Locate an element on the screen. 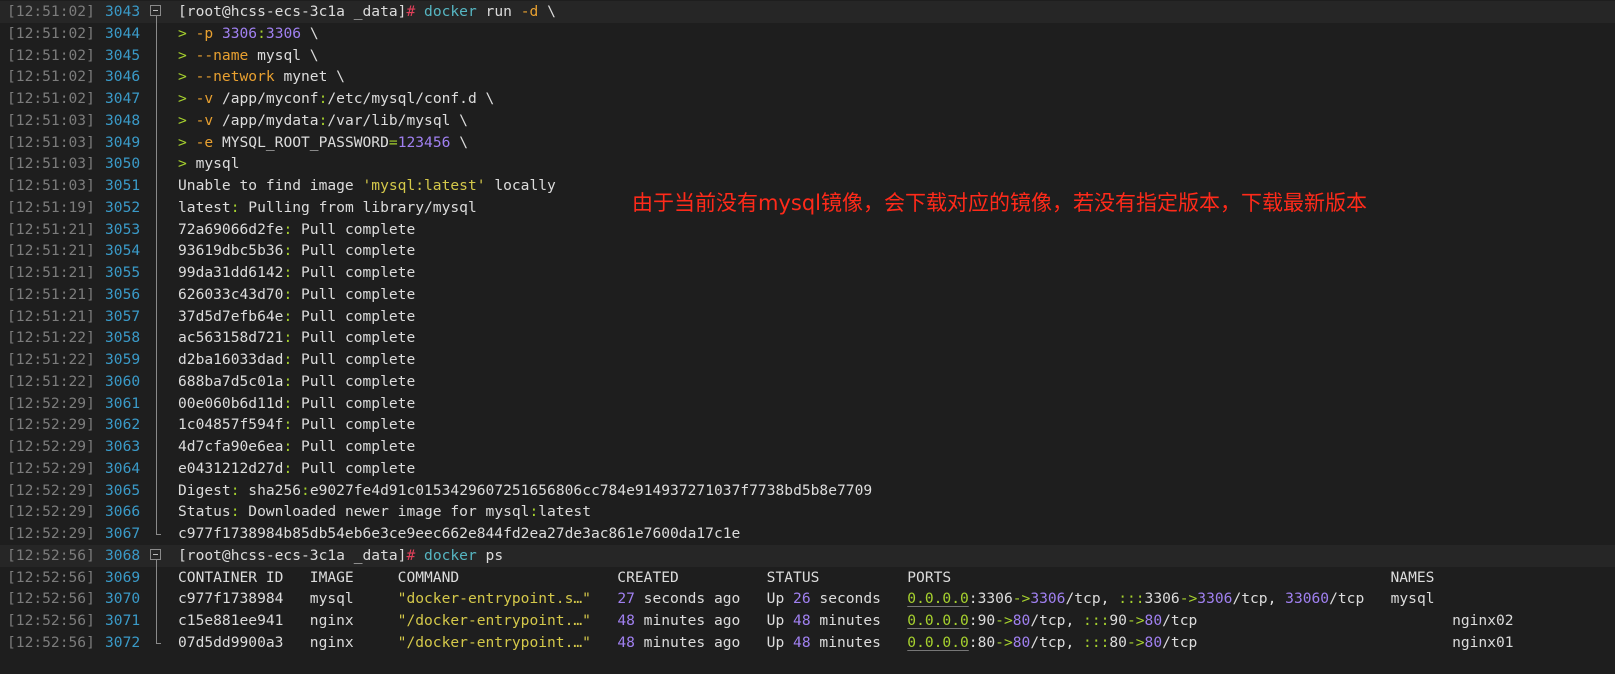 The height and width of the screenshot is (674, 1615). line-number: 3044 is located at coordinates (123, 33).